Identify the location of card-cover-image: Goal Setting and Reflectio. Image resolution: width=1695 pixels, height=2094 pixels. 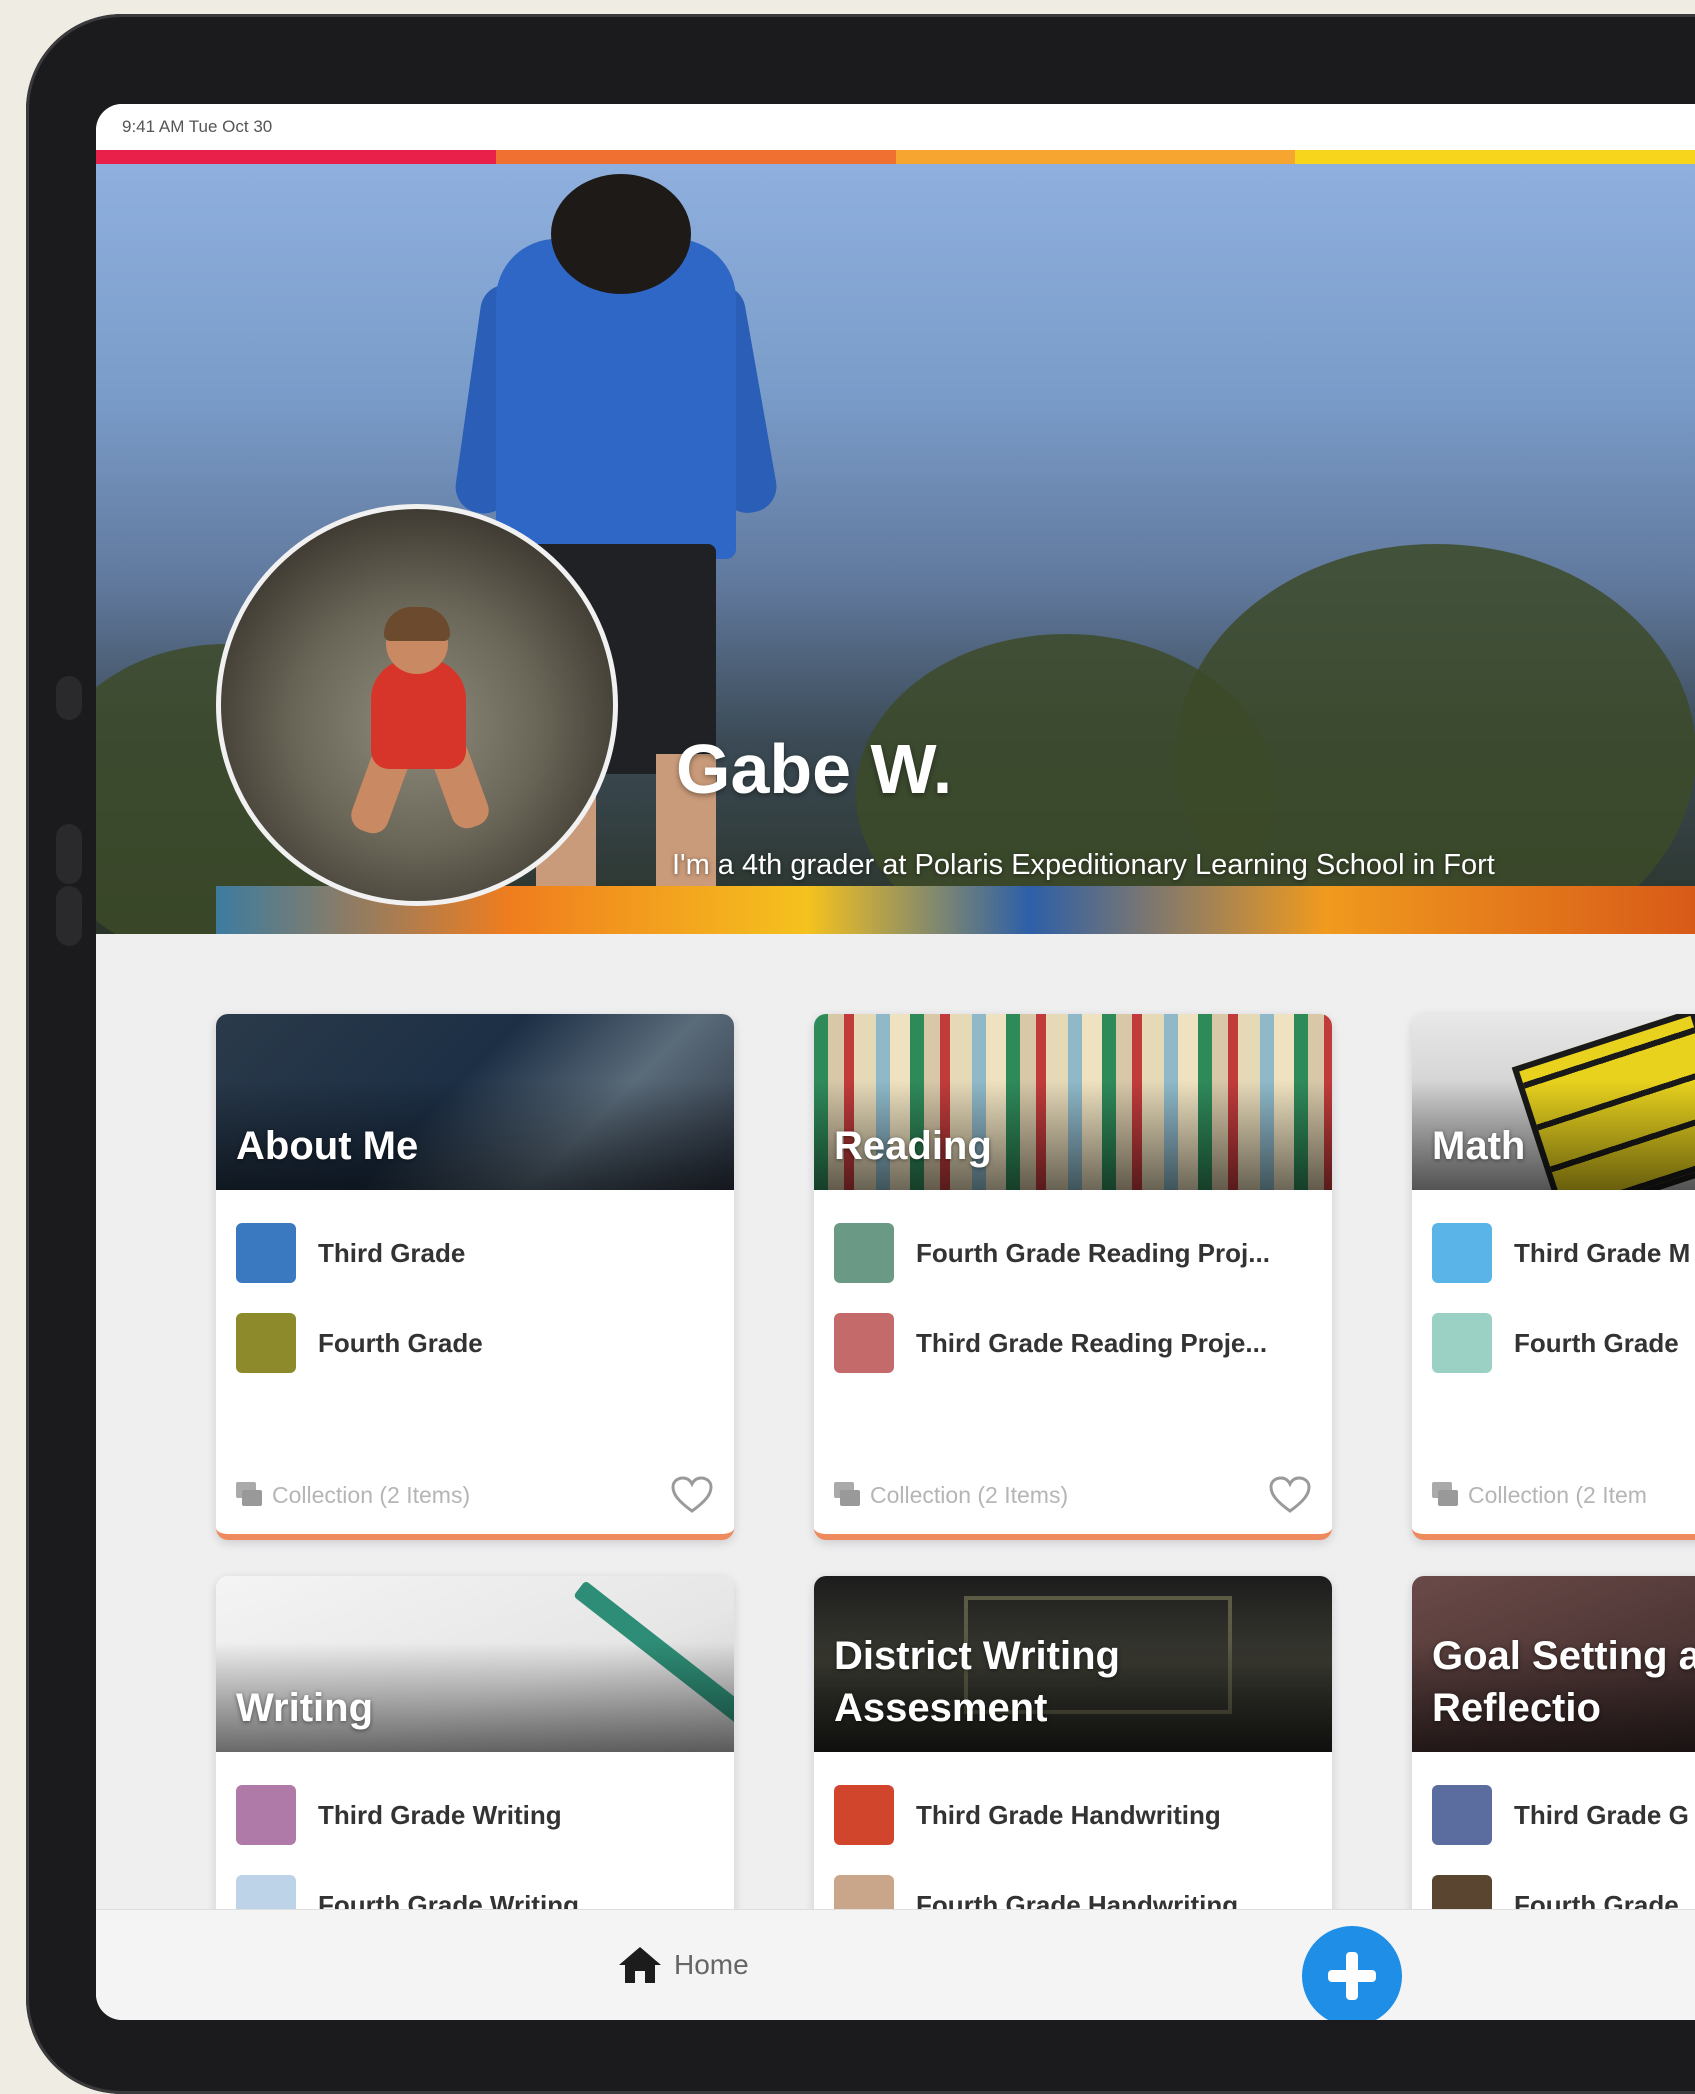
(1553, 1664).